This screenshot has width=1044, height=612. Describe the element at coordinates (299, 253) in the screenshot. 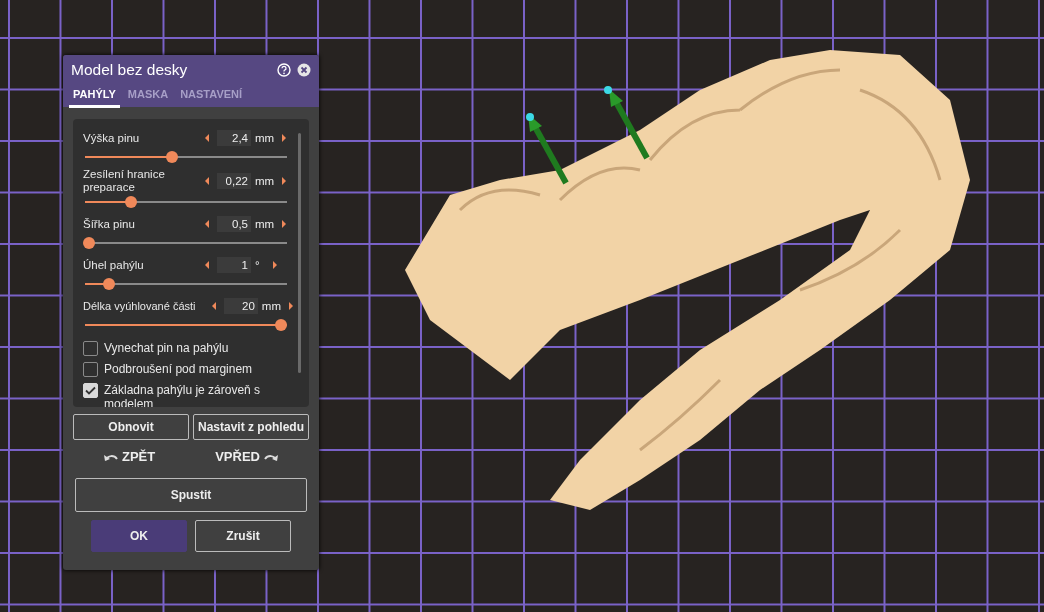

I see `scrollbar` at that location.